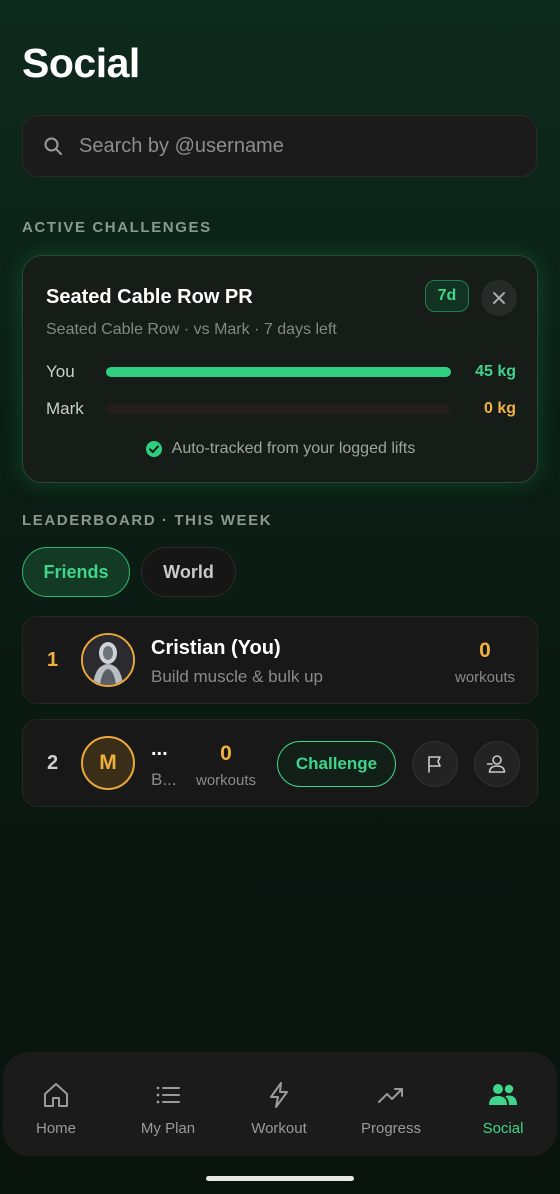 Image resolution: width=560 pixels, height=1194 pixels. I want to click on progress-fill, so click(278, 372).